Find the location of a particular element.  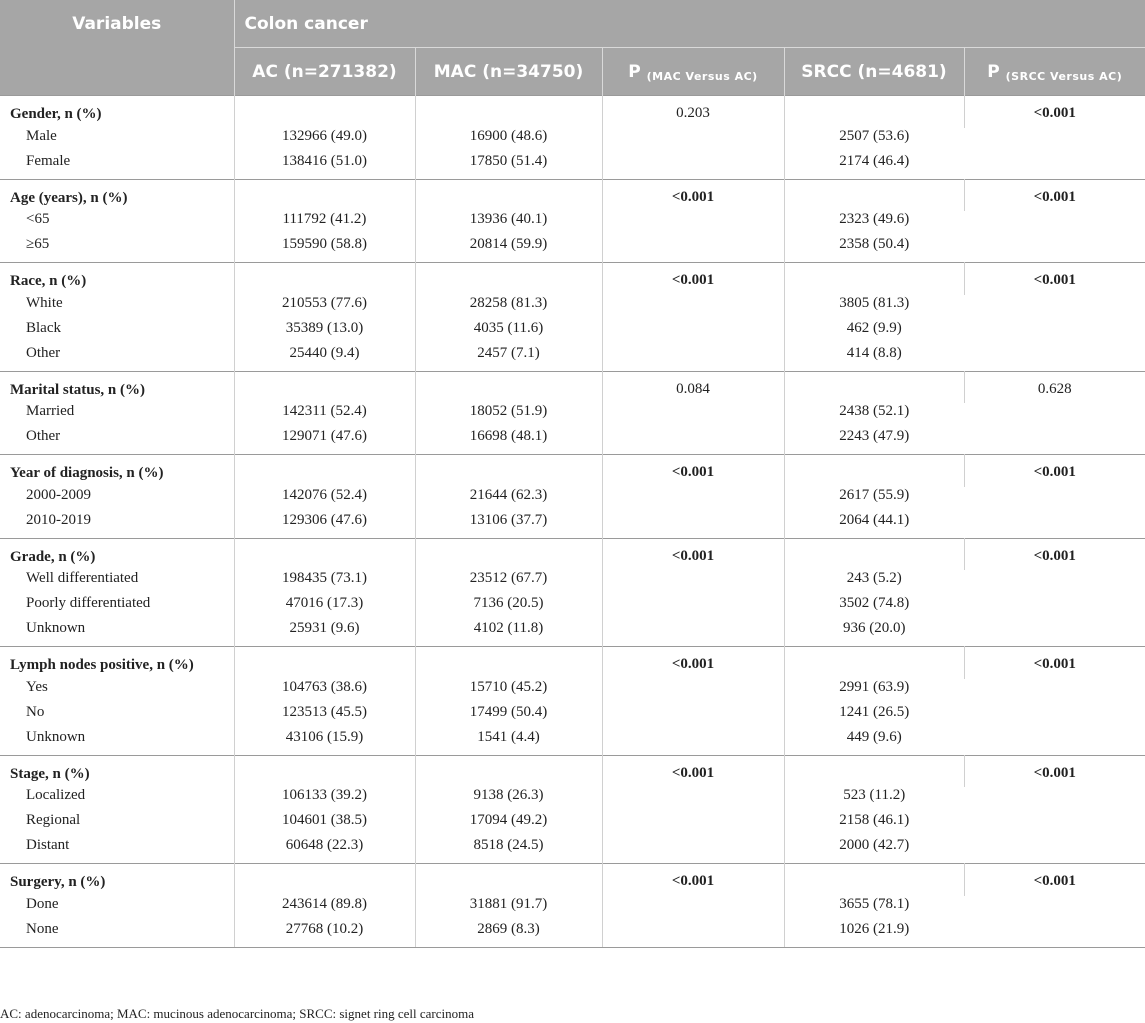

mac-value: 28258 (81.3) is located at coordinates (509, 307).